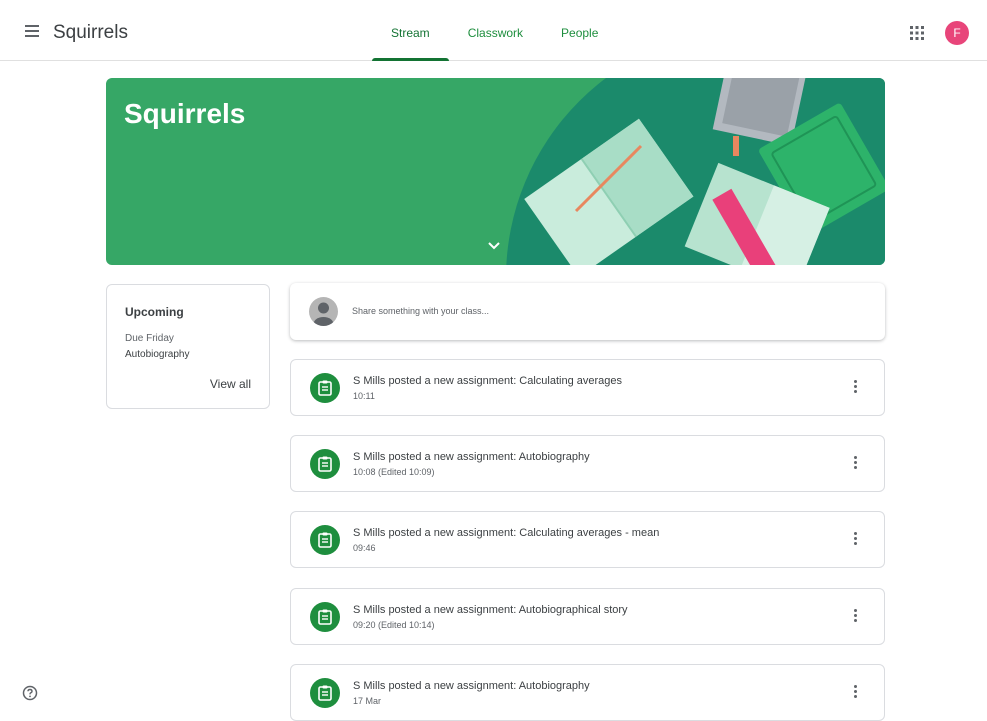 The width and height of the screenshot is (987, 721). I want to click on tab-stream: Stream, so click(410, 34).